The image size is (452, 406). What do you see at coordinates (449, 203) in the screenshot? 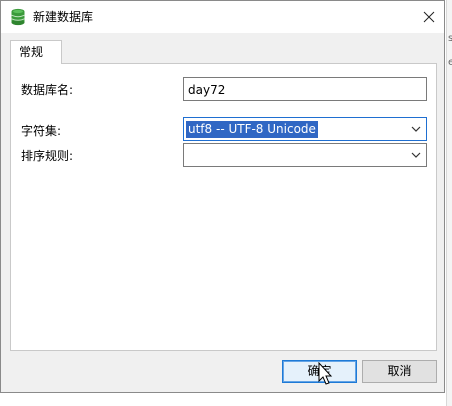
I see `background-app-edge: s e` at bounding box center [449, 203].